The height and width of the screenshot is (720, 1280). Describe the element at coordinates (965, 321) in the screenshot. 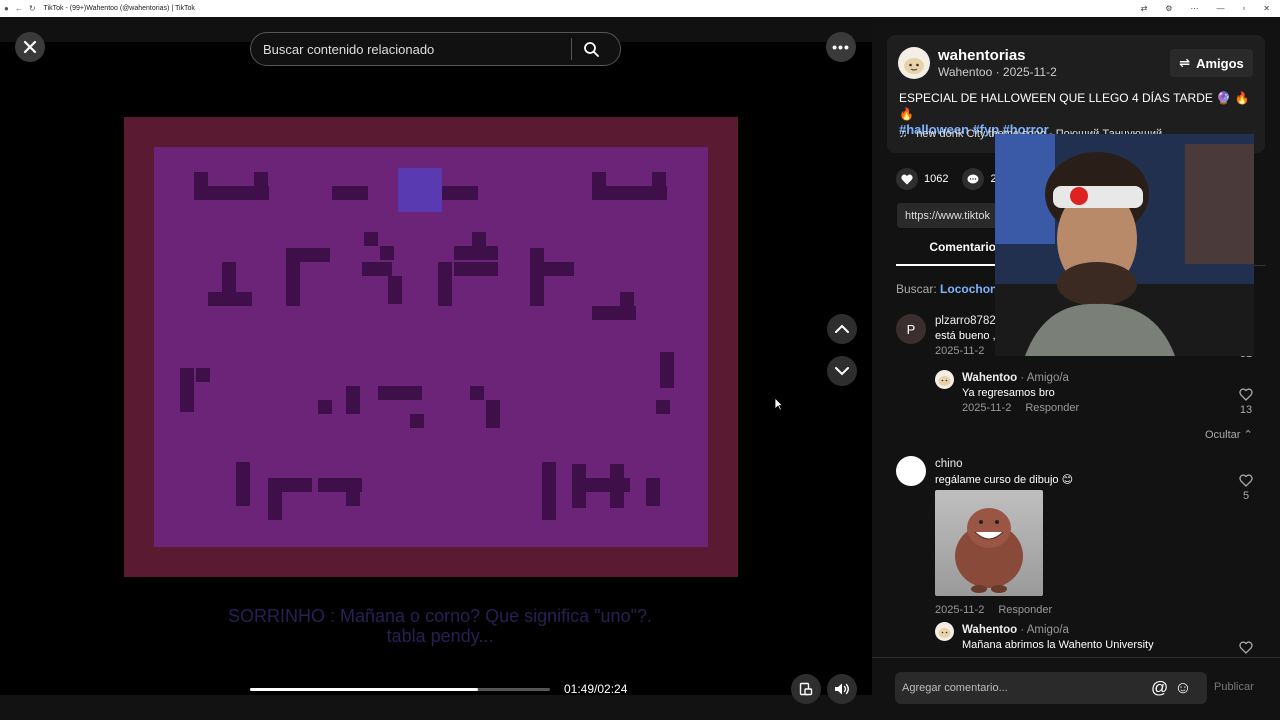

I see `comment-author: plzarro8782` at that location.